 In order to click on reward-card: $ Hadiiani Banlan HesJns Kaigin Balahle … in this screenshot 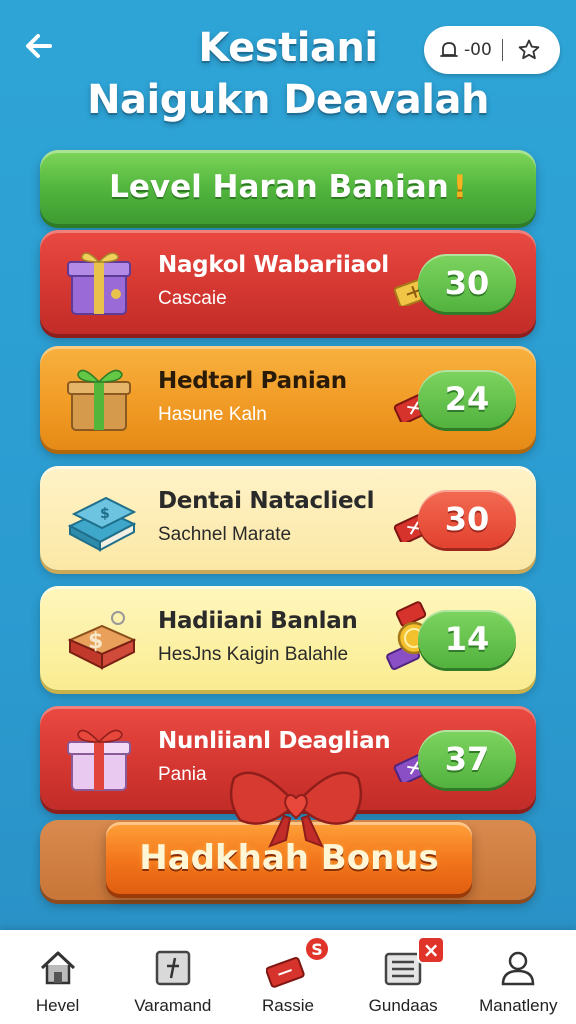, I will do `click(288, 638)`.